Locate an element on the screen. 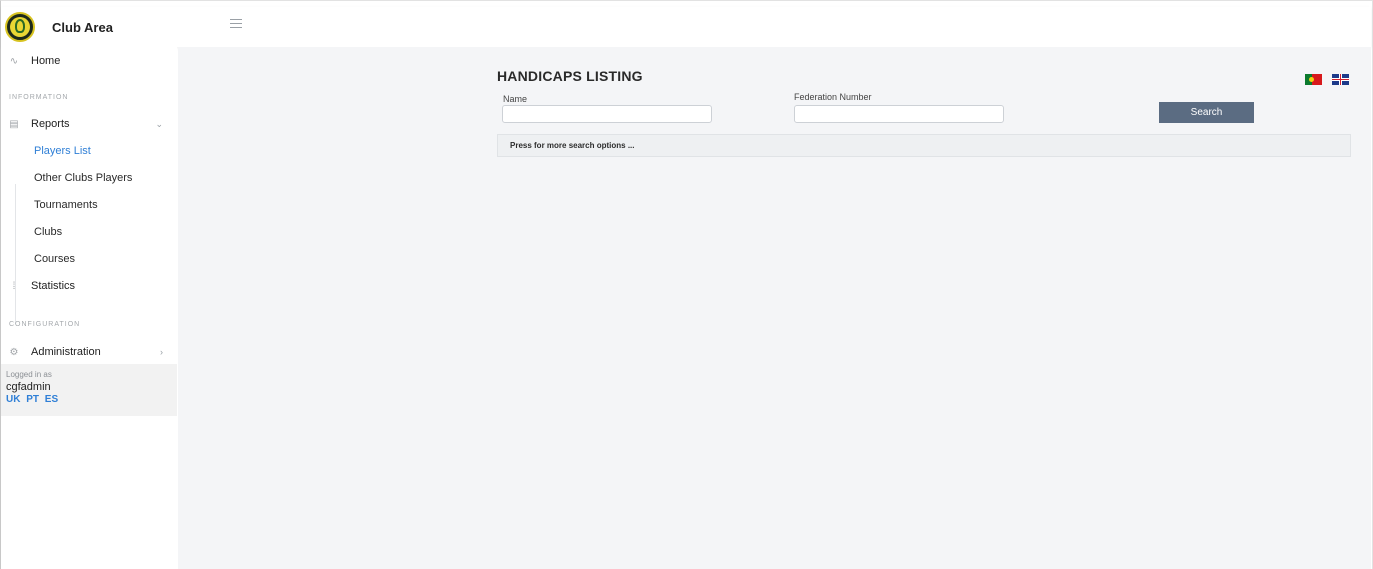 The height and width of the screenshot is (569, 1373). username: cgfadmin is located at coordinates (28, 387).